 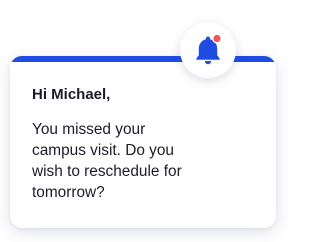 I want to click on notification-bell-button, so click(x=208, y=50).